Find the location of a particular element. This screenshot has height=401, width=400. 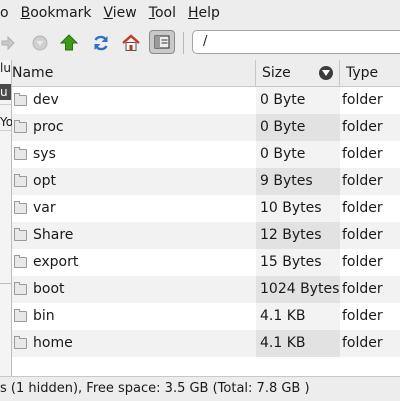

table-row: boot 1024 Bytes folder is located at coordinates (206, 289).